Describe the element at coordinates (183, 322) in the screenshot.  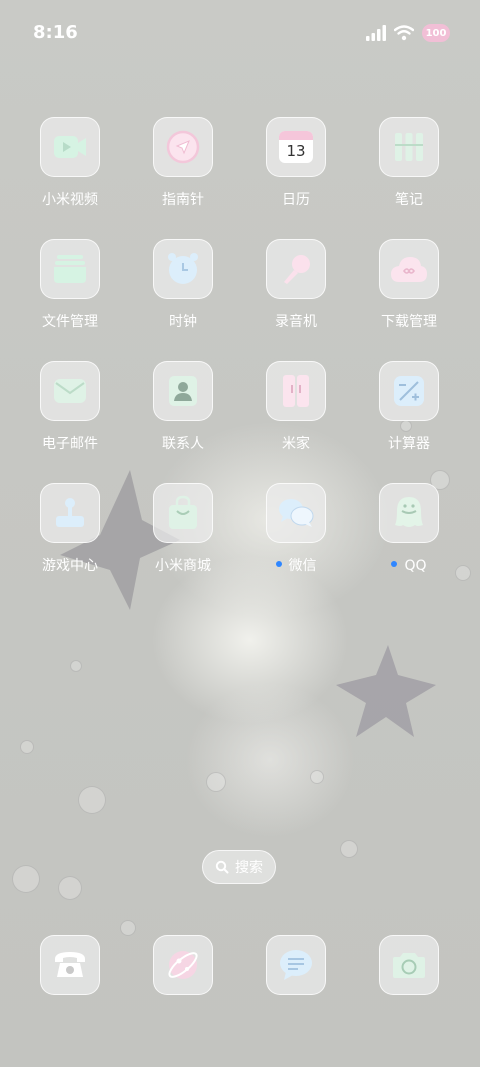
I see `app-label: 时钟` at that location.